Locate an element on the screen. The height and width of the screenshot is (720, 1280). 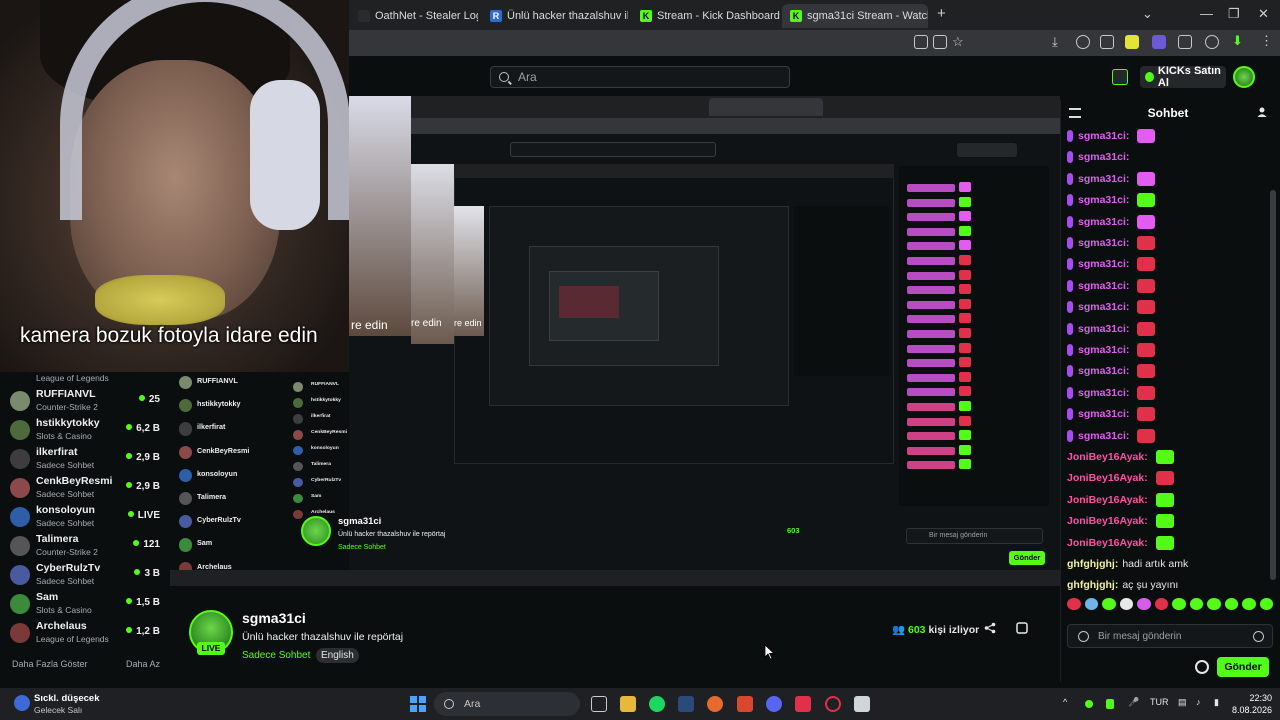
tab-oathnet: OathNet - Stealer Log Search, B ✕ is located at coordinates (414, 16).